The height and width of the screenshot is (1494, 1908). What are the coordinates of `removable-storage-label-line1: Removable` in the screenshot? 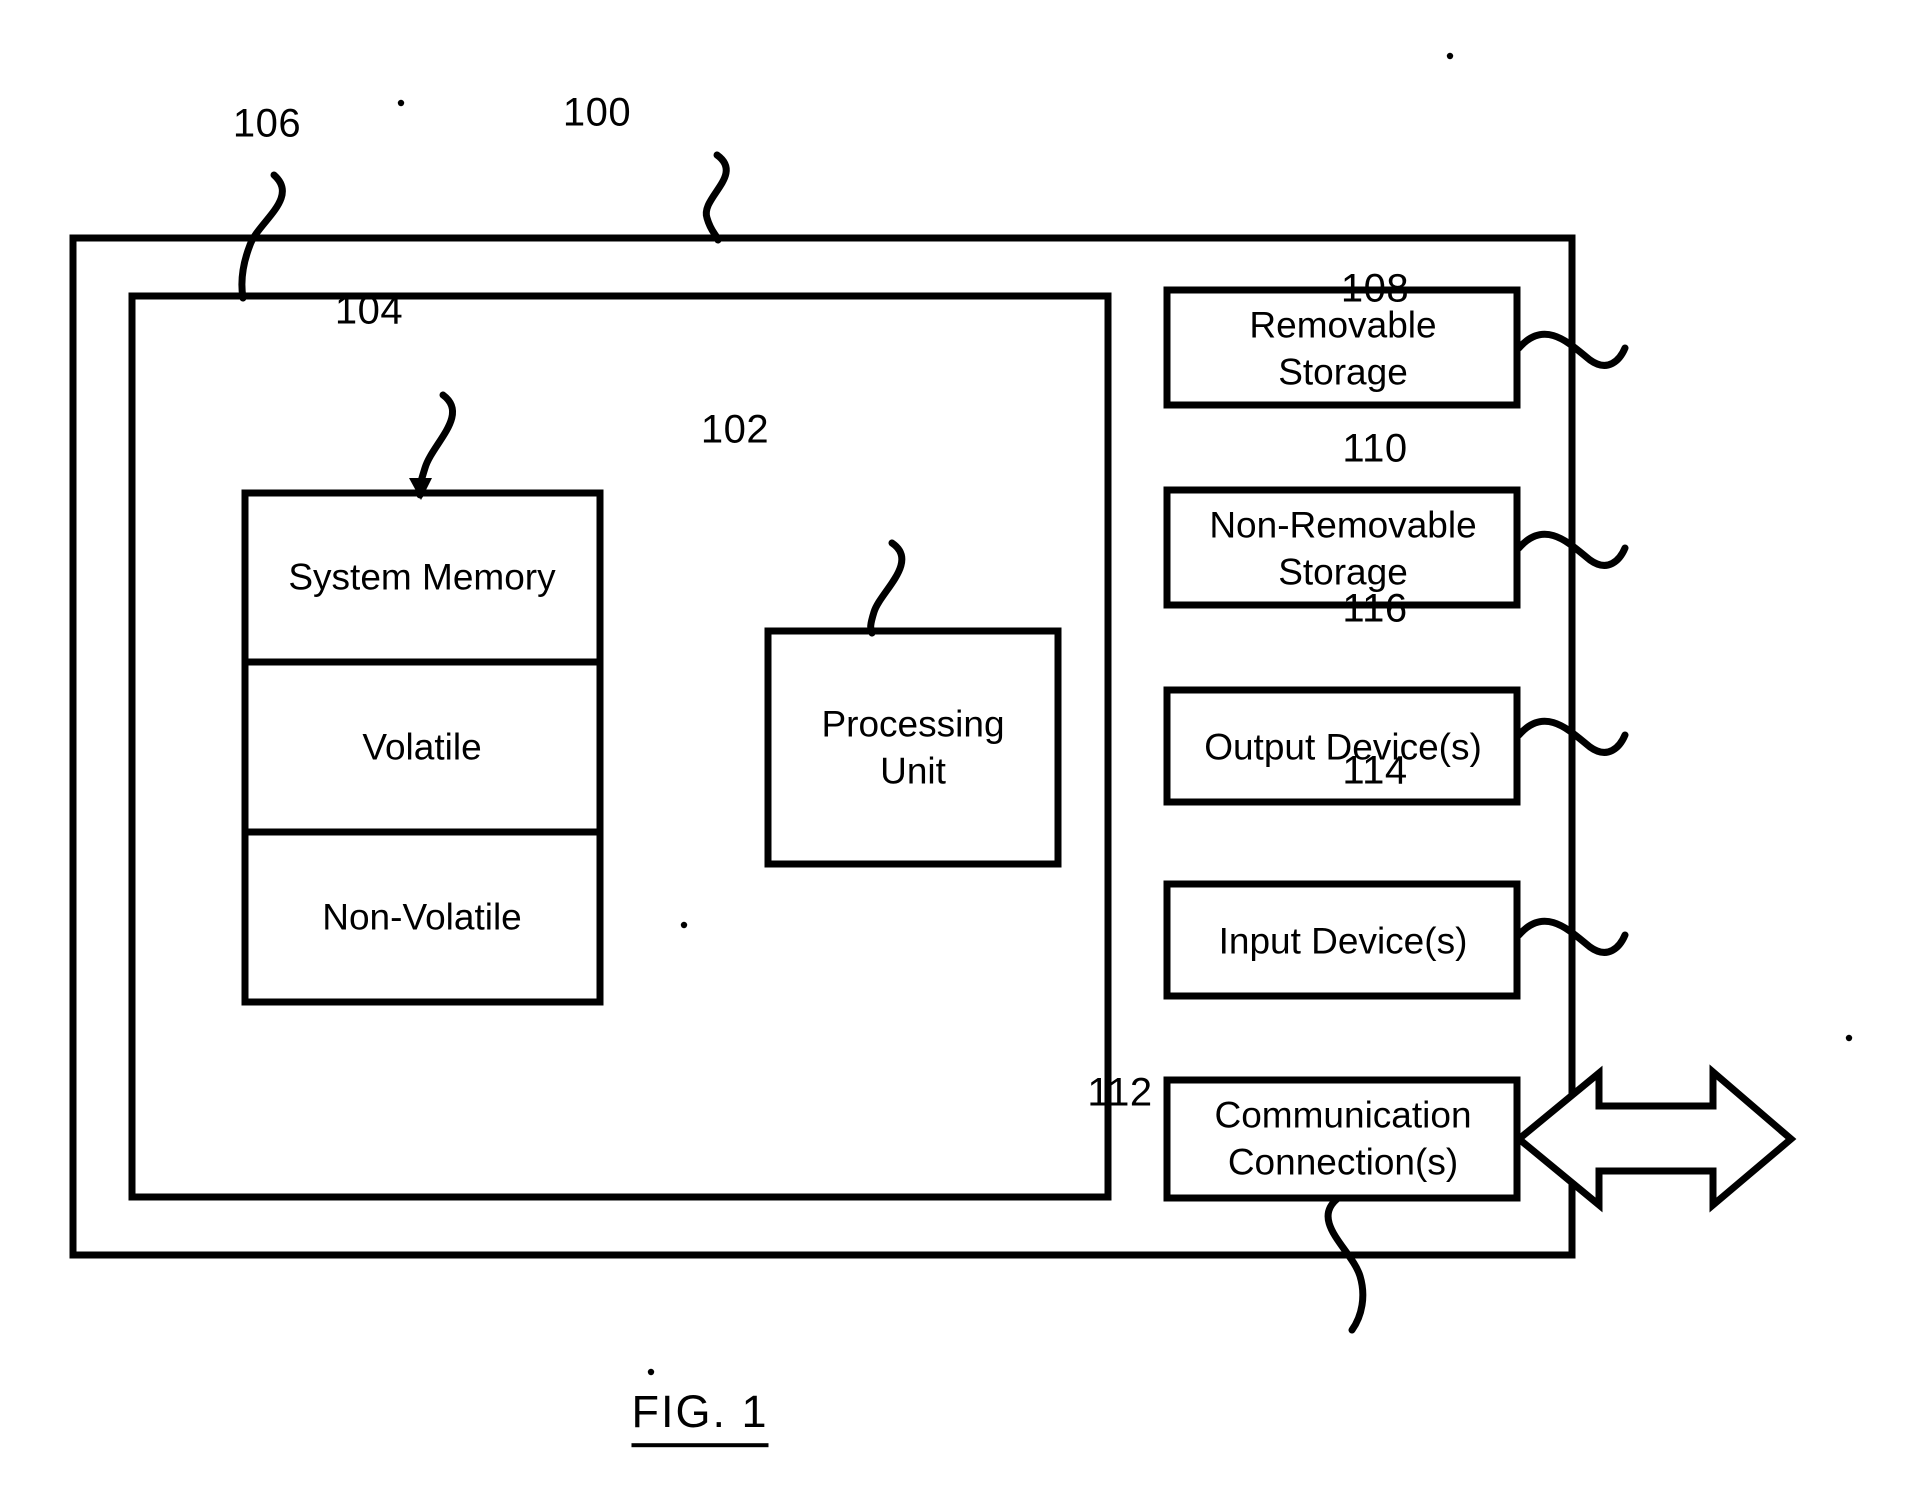 It's located at (1343, 325).